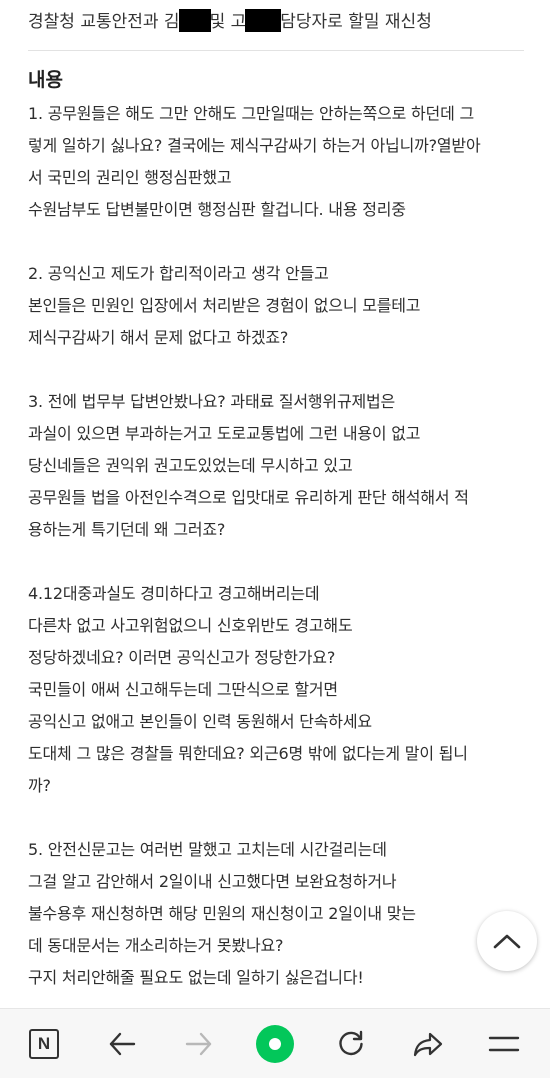 The image size is (550, 1078). I want to click on browser-toolbar: N, so click(275, 1043).